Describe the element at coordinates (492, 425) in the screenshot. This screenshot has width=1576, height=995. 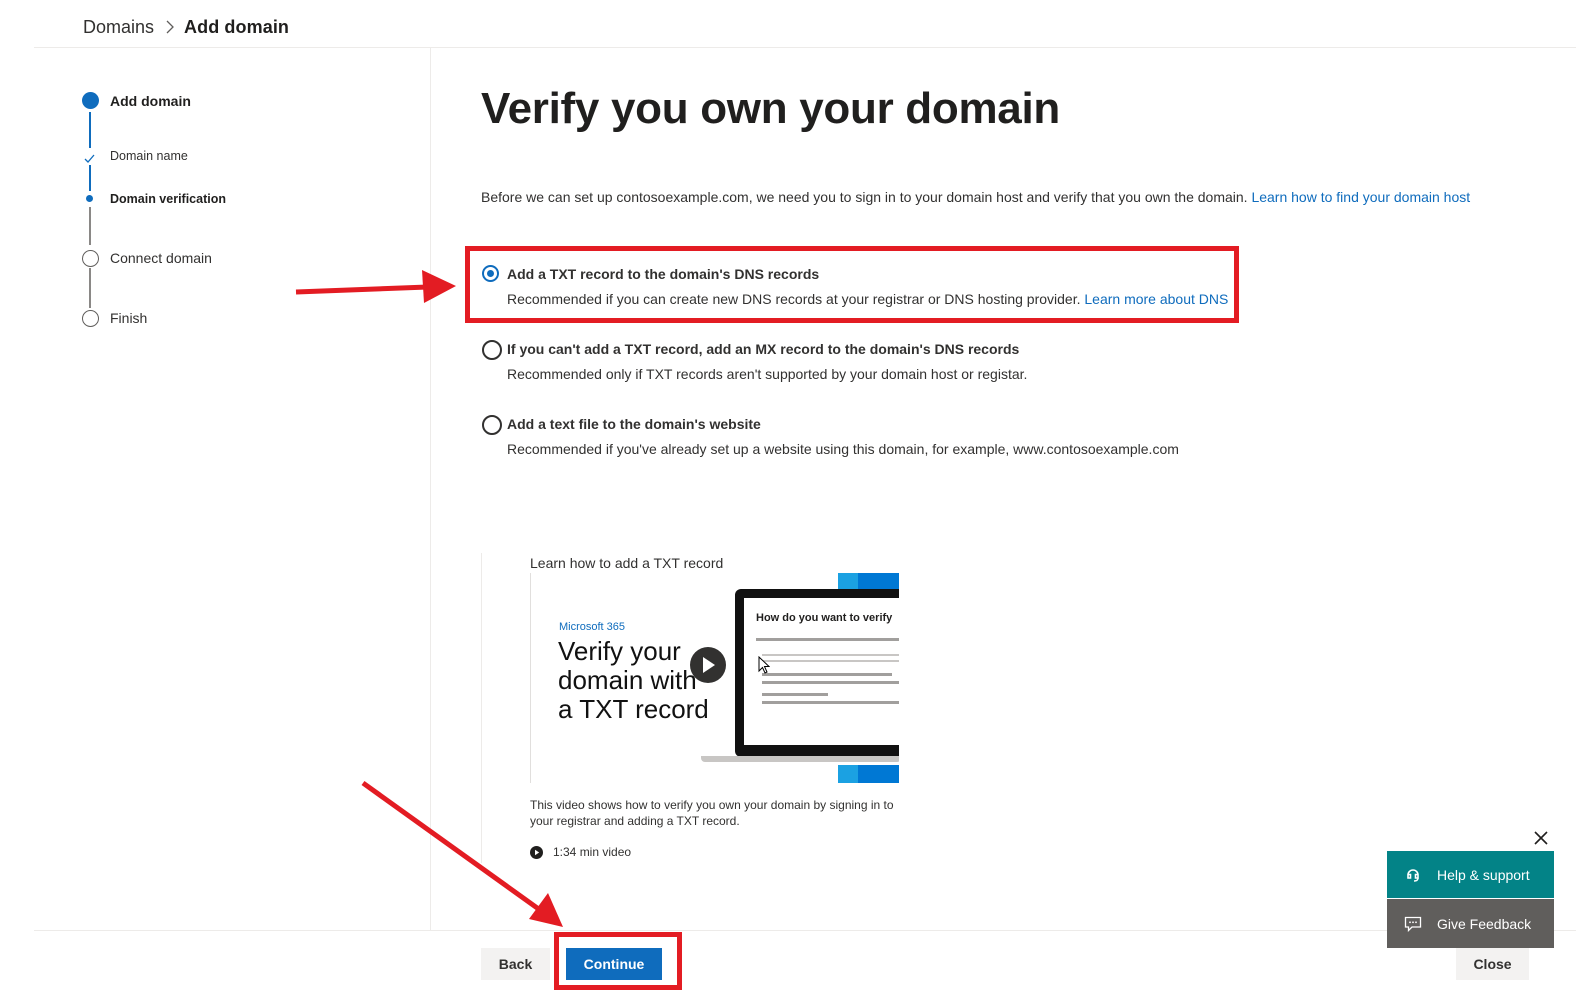
I see `text-file-radio` at that location.